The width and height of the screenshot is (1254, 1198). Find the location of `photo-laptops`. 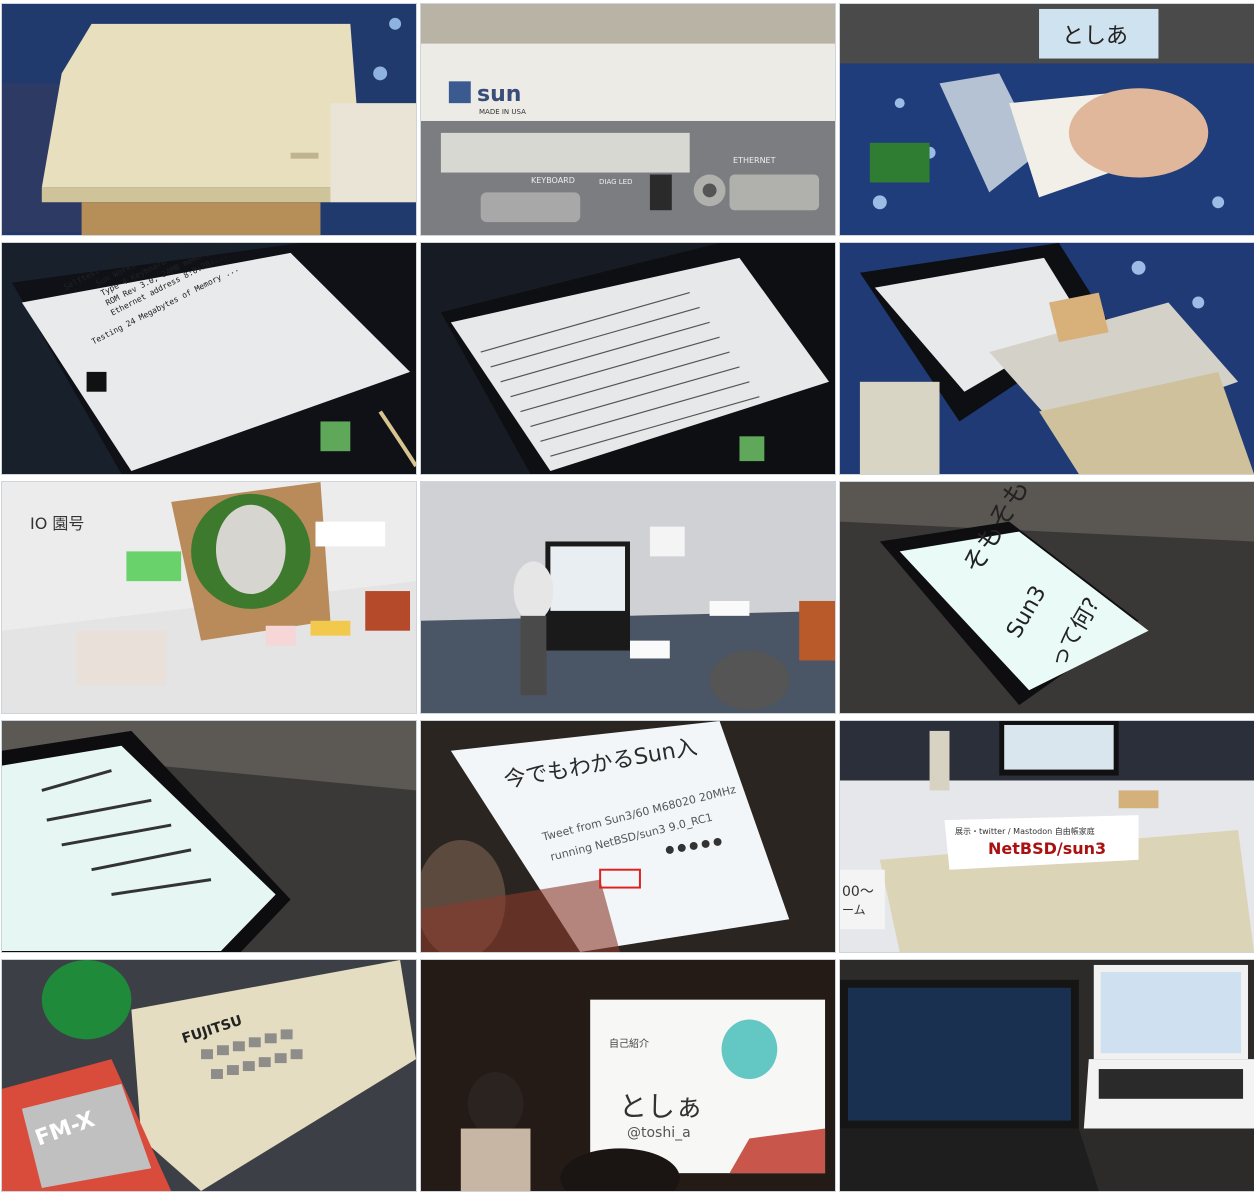

photo-laptops is located at coordinates (1047, 1075).